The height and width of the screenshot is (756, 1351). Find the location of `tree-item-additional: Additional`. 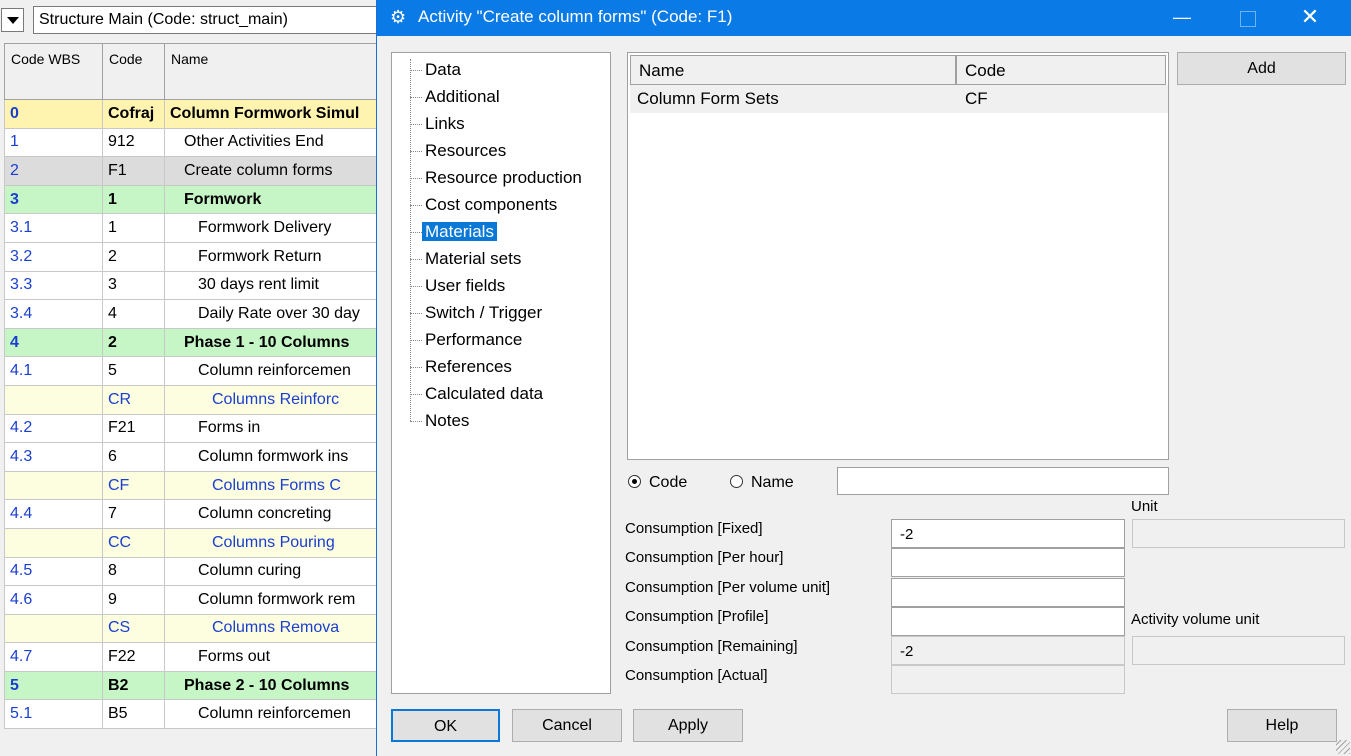

tree-item-additional: Additional is located at coordinates (501, 97).